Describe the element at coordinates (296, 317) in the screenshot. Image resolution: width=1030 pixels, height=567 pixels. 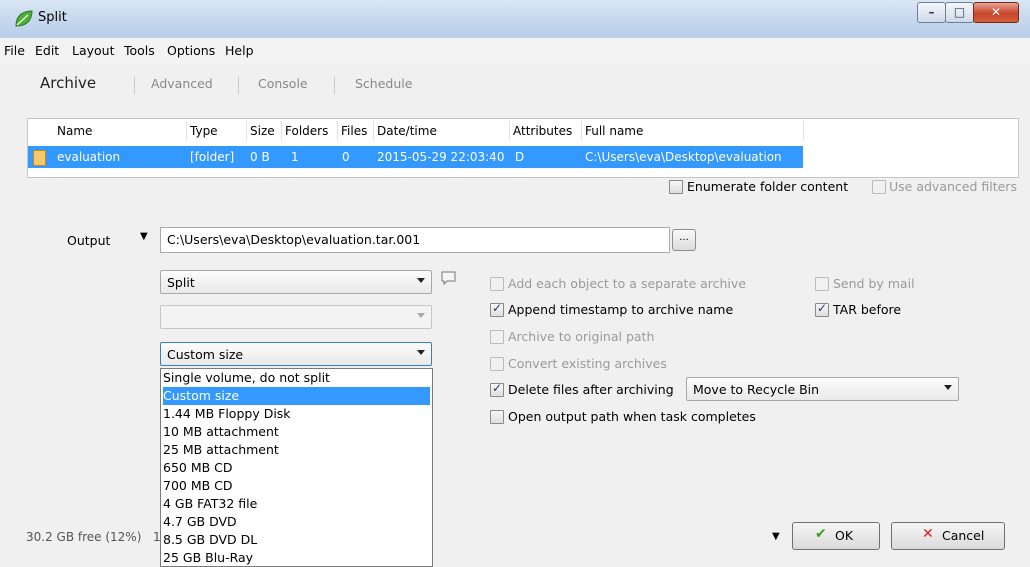
I see `secondary-select` at that location.